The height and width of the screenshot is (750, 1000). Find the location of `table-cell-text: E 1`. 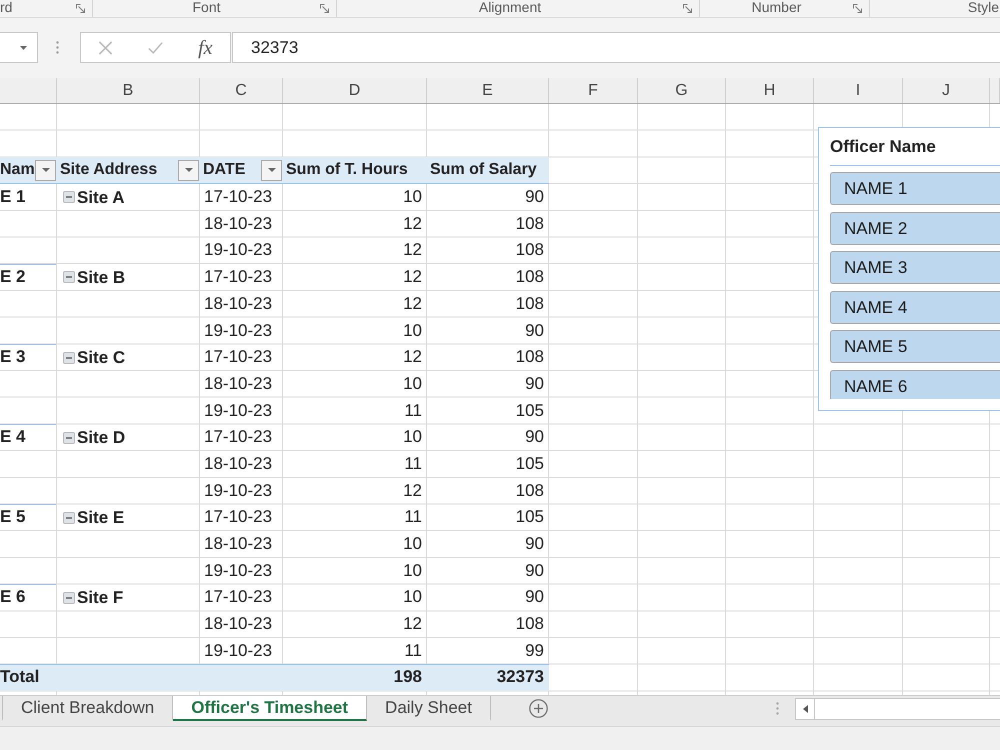

table-cell-text: E 1 is located at coordinates (13, 197).